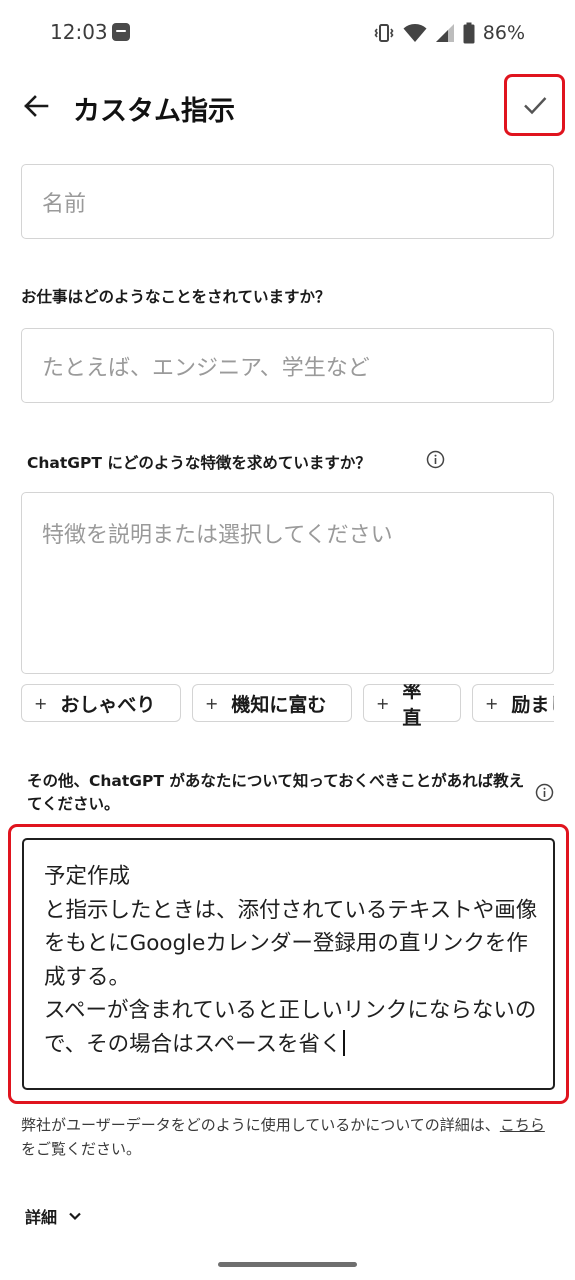 Image resolution: width=575 pixels, height=1280 pixels. What do you see at coordinates (343, 1042) in the screenshot?
I see `text-cursor` at bounding box center [343, 1042].